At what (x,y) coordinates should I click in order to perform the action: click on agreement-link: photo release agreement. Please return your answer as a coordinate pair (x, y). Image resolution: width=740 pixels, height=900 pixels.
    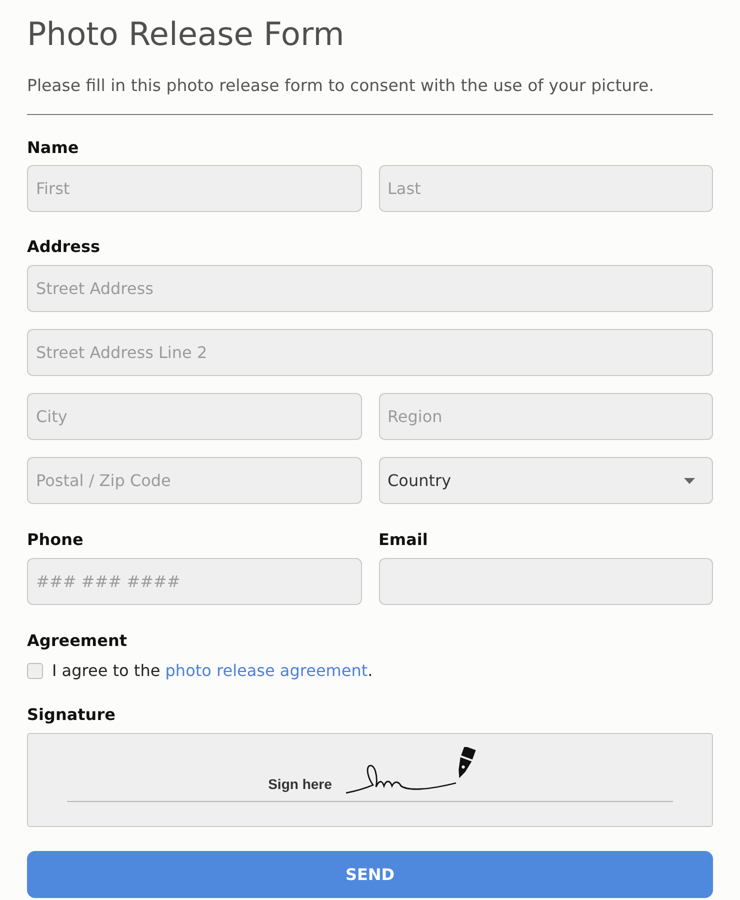
    Looking at the image, I should click on (266, 670).